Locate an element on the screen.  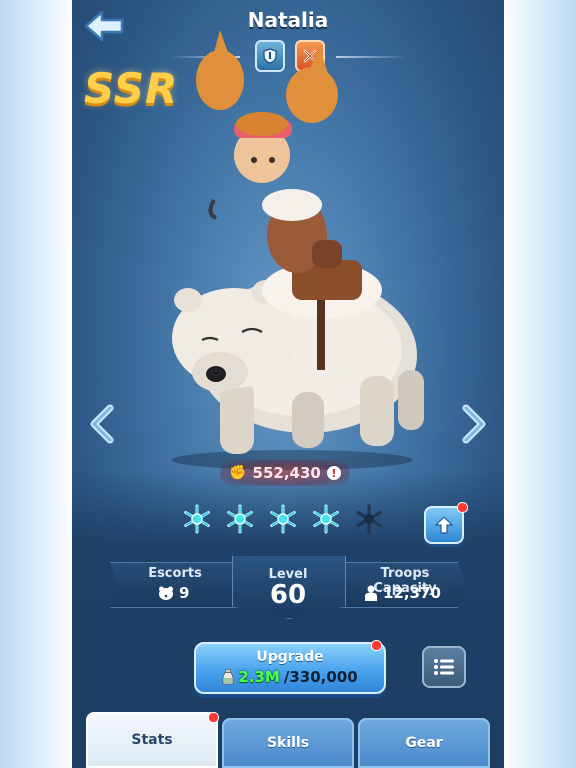
tab-gear: Gear is located at coordinates (424, 743).